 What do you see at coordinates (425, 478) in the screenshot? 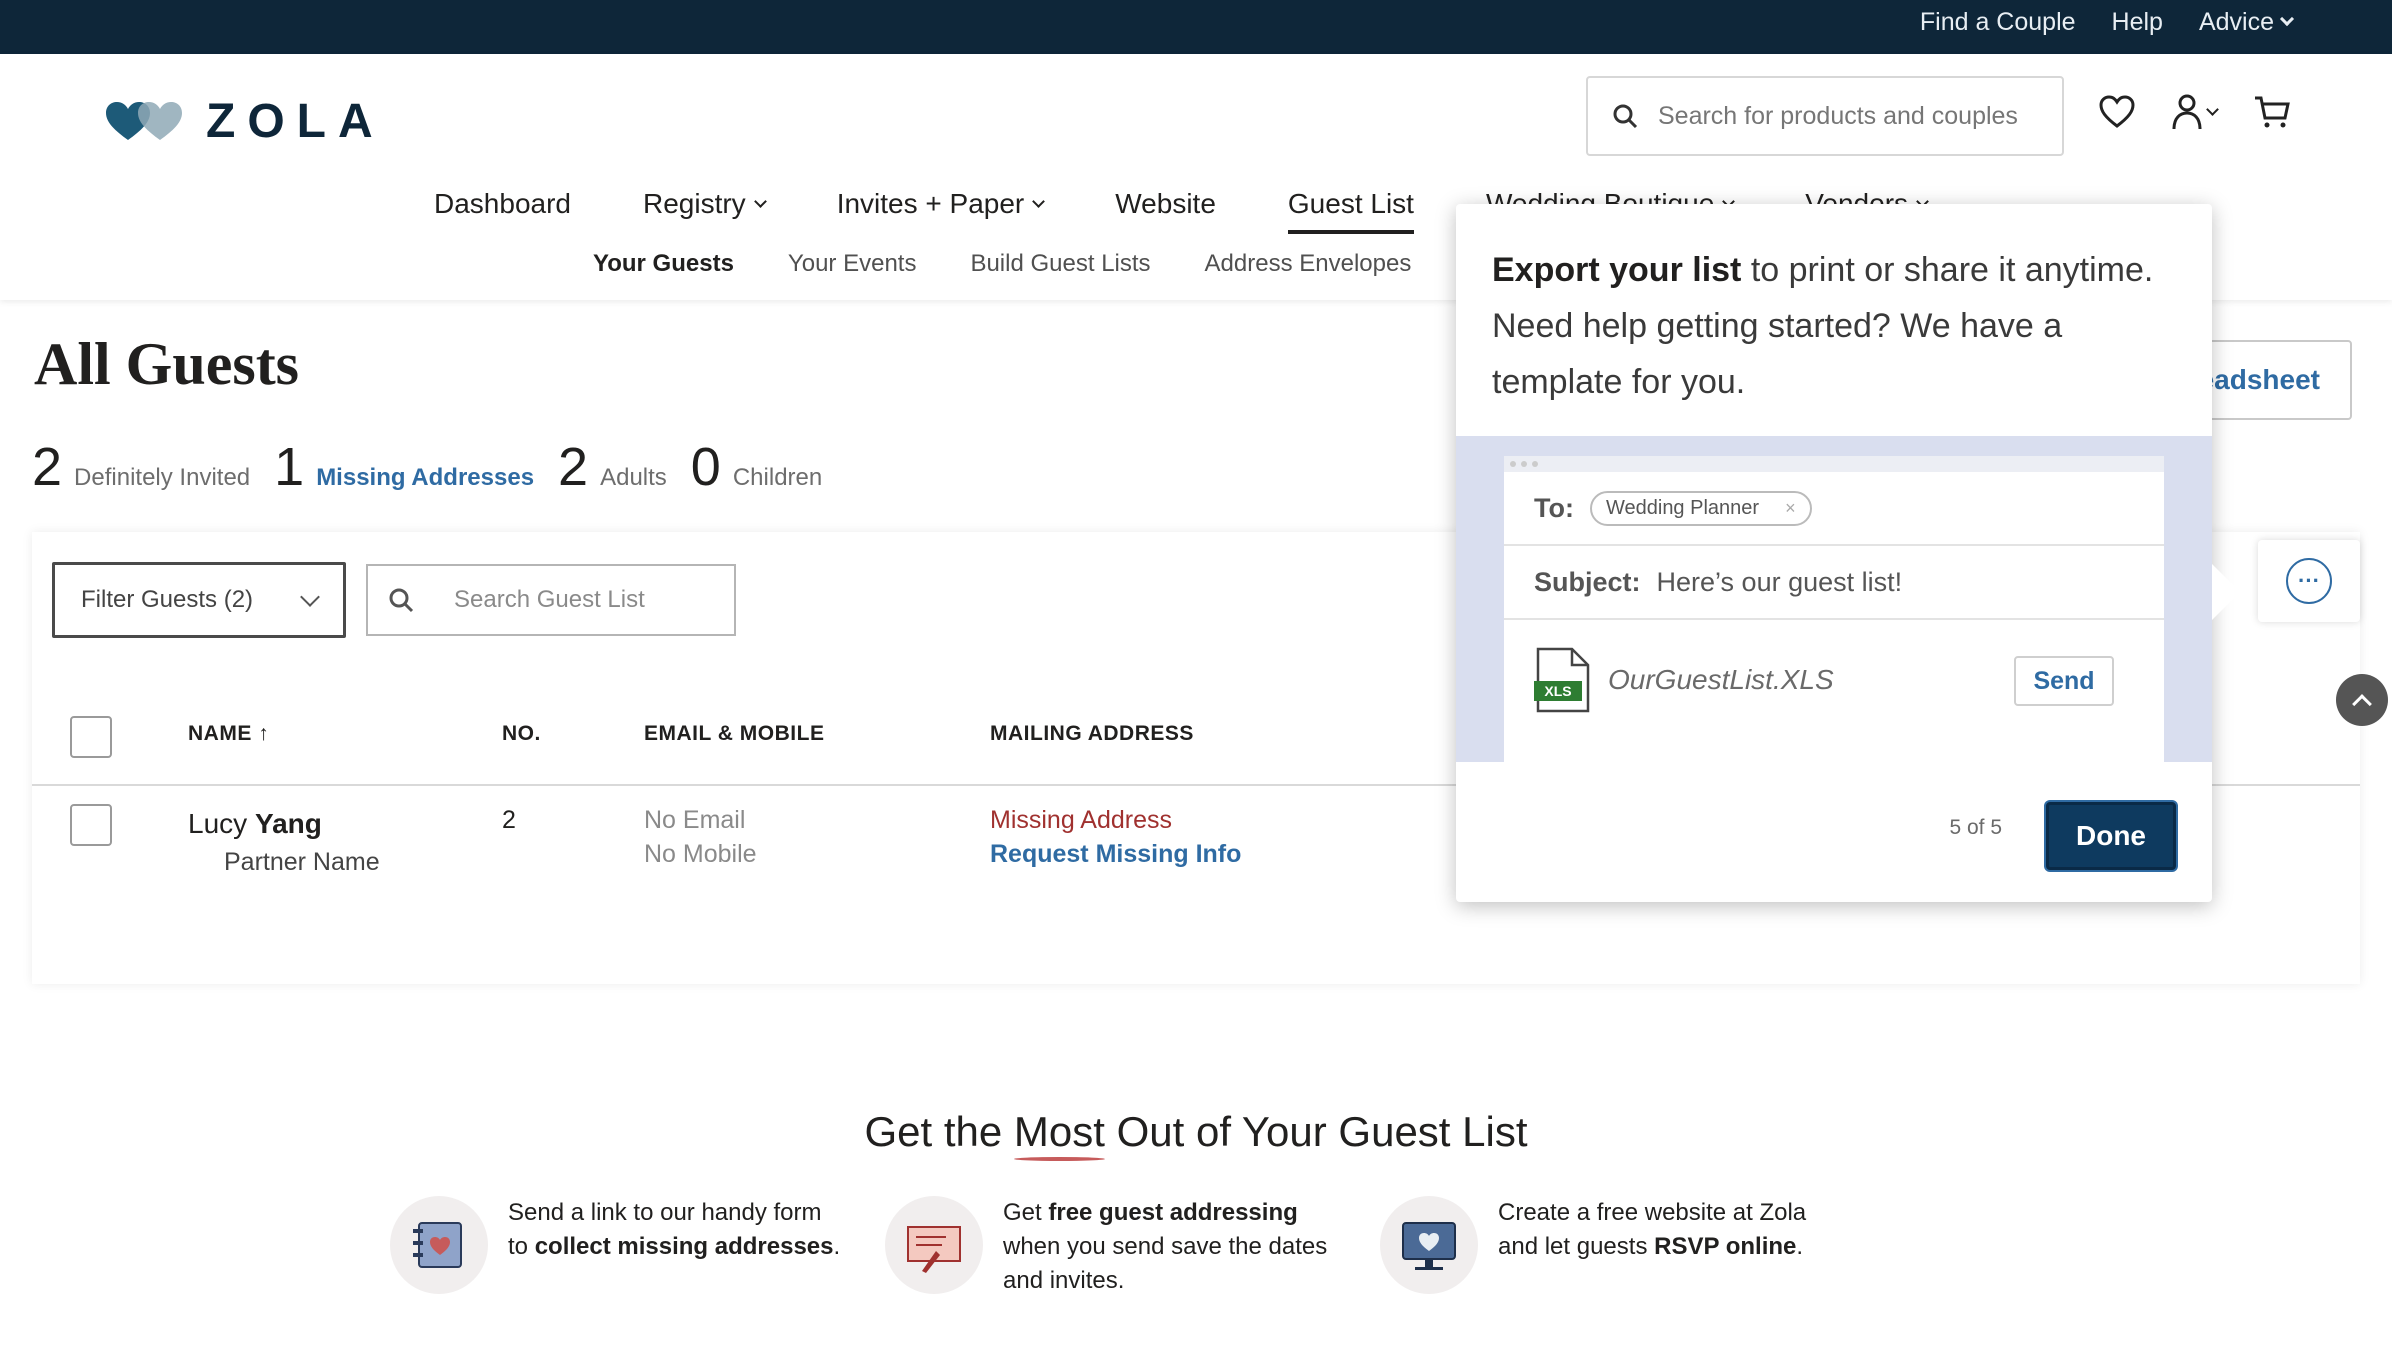
I see `missing-addresses-link: Missing Addresses` at bounding box center [425, 478].